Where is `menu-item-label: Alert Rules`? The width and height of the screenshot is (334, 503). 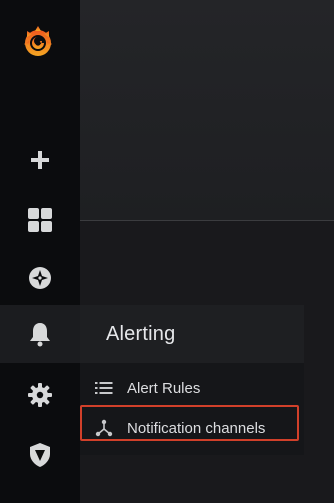
menu-item-label: Alert Rules is located at coordinates (164, 388).